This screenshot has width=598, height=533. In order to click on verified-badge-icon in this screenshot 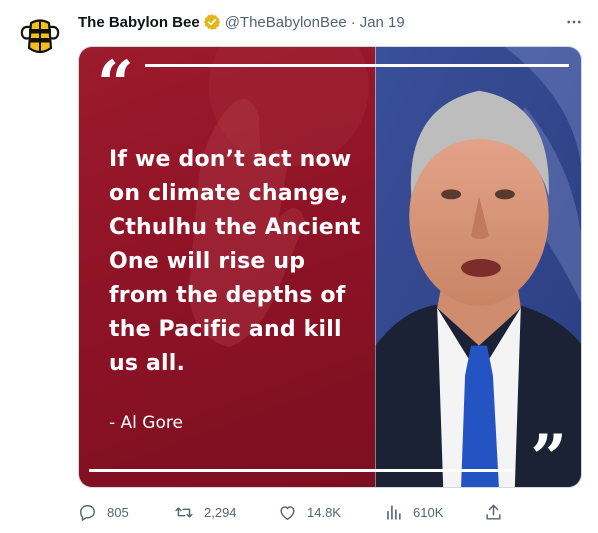, I will do `click(212, 22)`.